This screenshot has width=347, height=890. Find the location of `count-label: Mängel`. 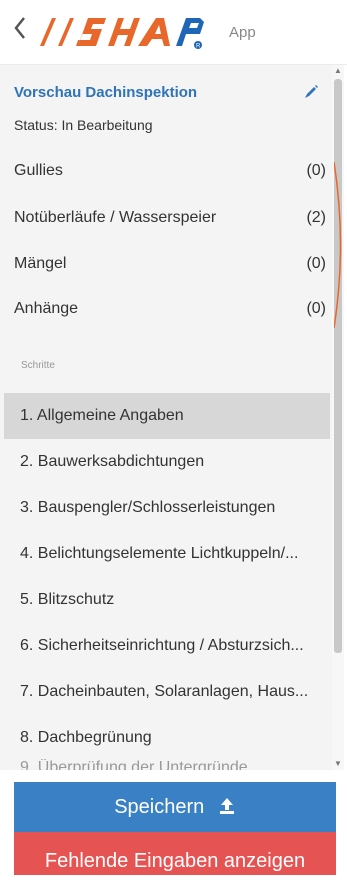

count-label: Mängel is located at coordinates (40, 263).